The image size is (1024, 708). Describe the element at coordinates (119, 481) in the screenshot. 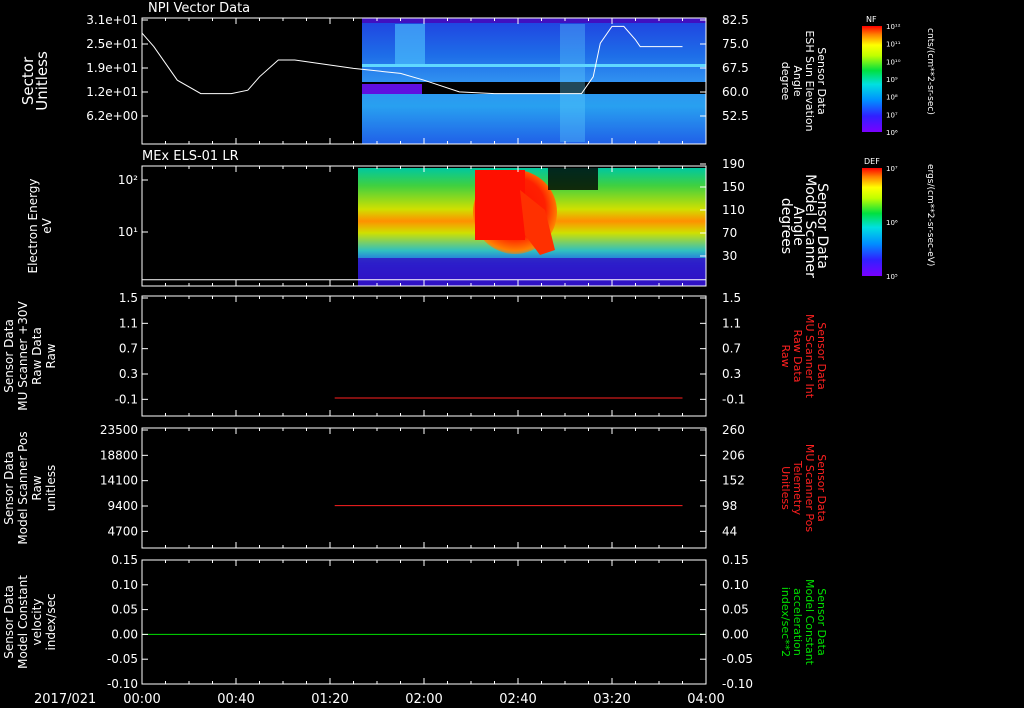

I see `ytick-left-label: 14100` at that location.